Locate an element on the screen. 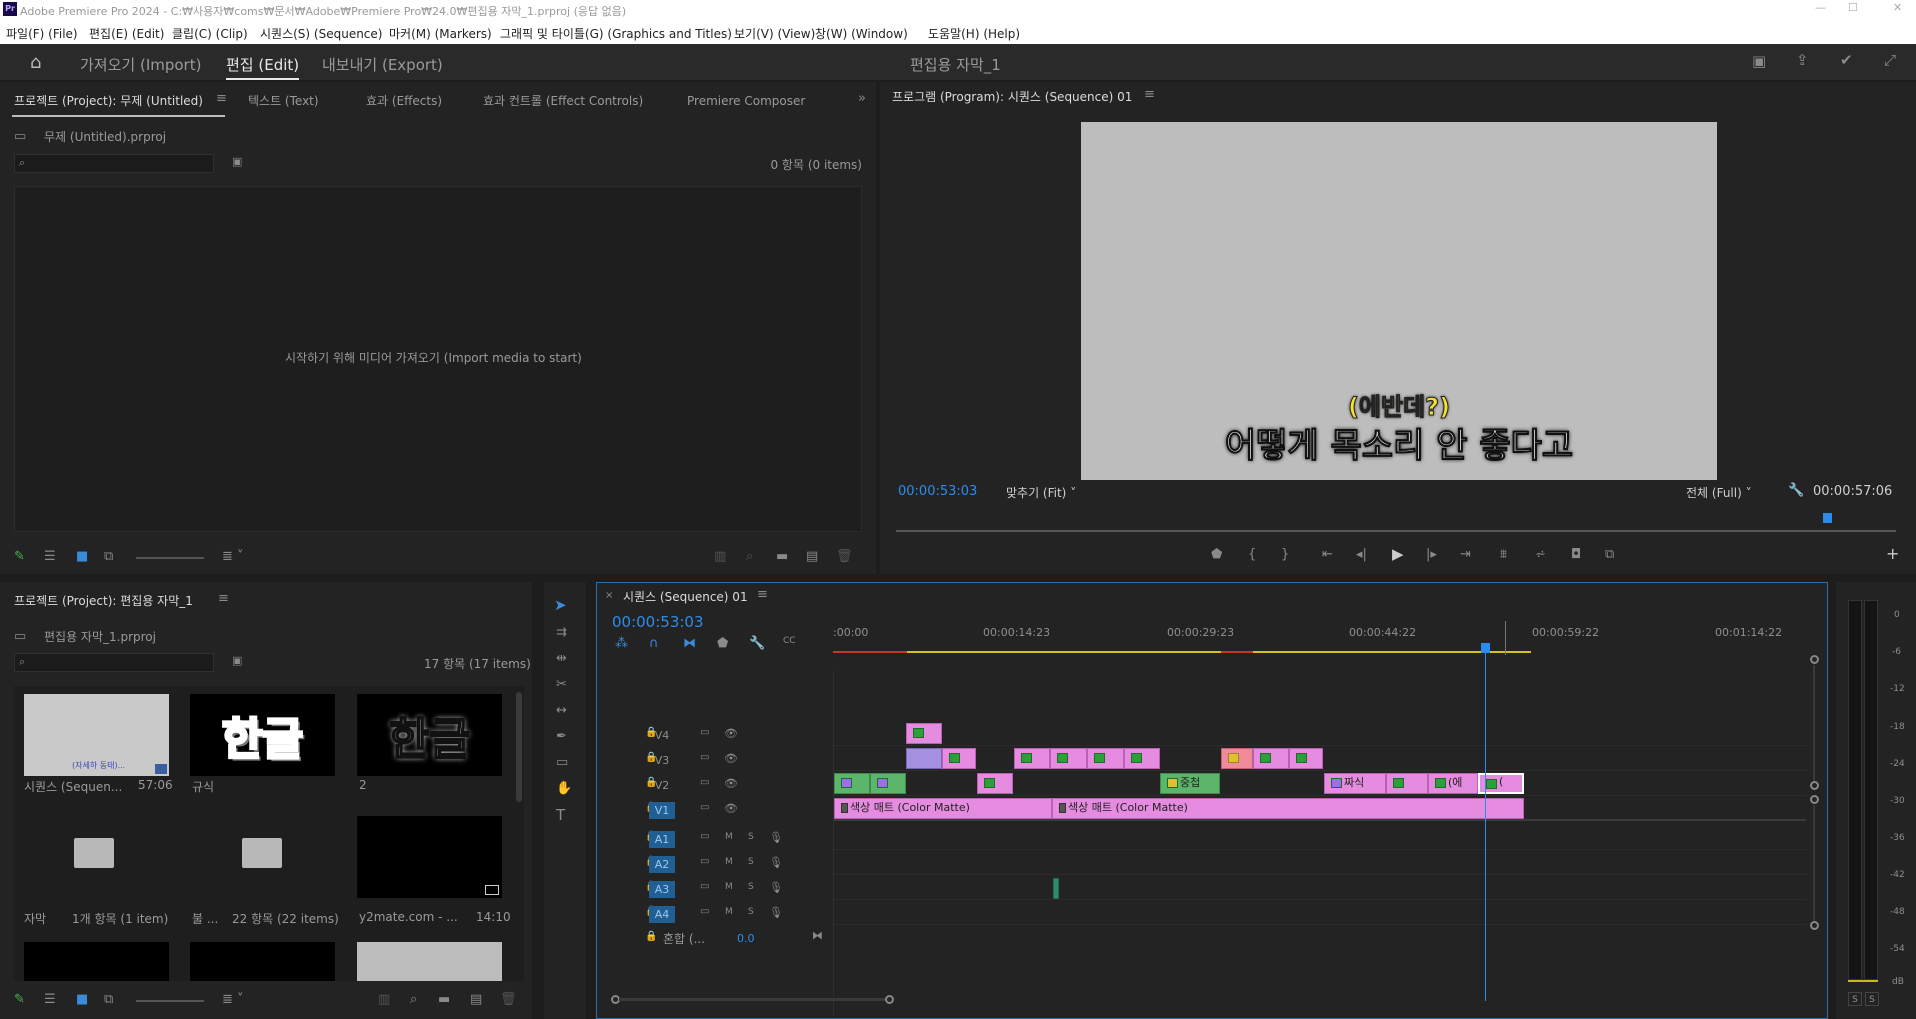 Image resolution: width=1916 pixels, height=1019 pixels. search-input: ⌕ is located at coordinates (114, 163).